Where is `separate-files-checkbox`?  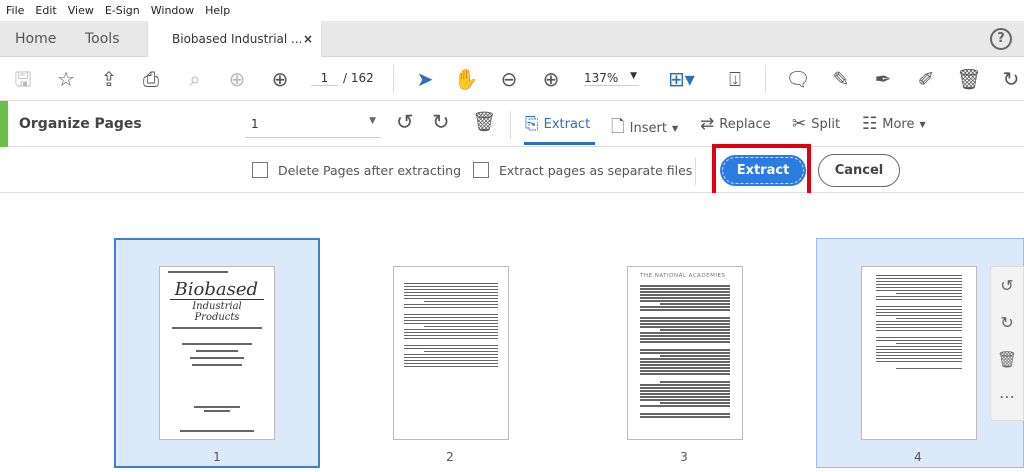
separate-files-checkbox is located at coordinates (481, 170).